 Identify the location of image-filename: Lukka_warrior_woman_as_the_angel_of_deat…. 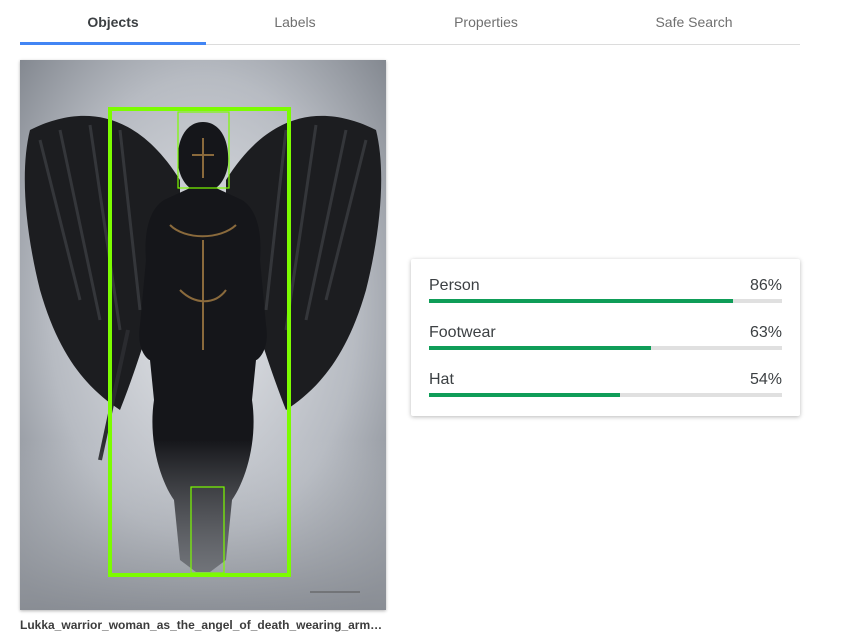
(203, 625).